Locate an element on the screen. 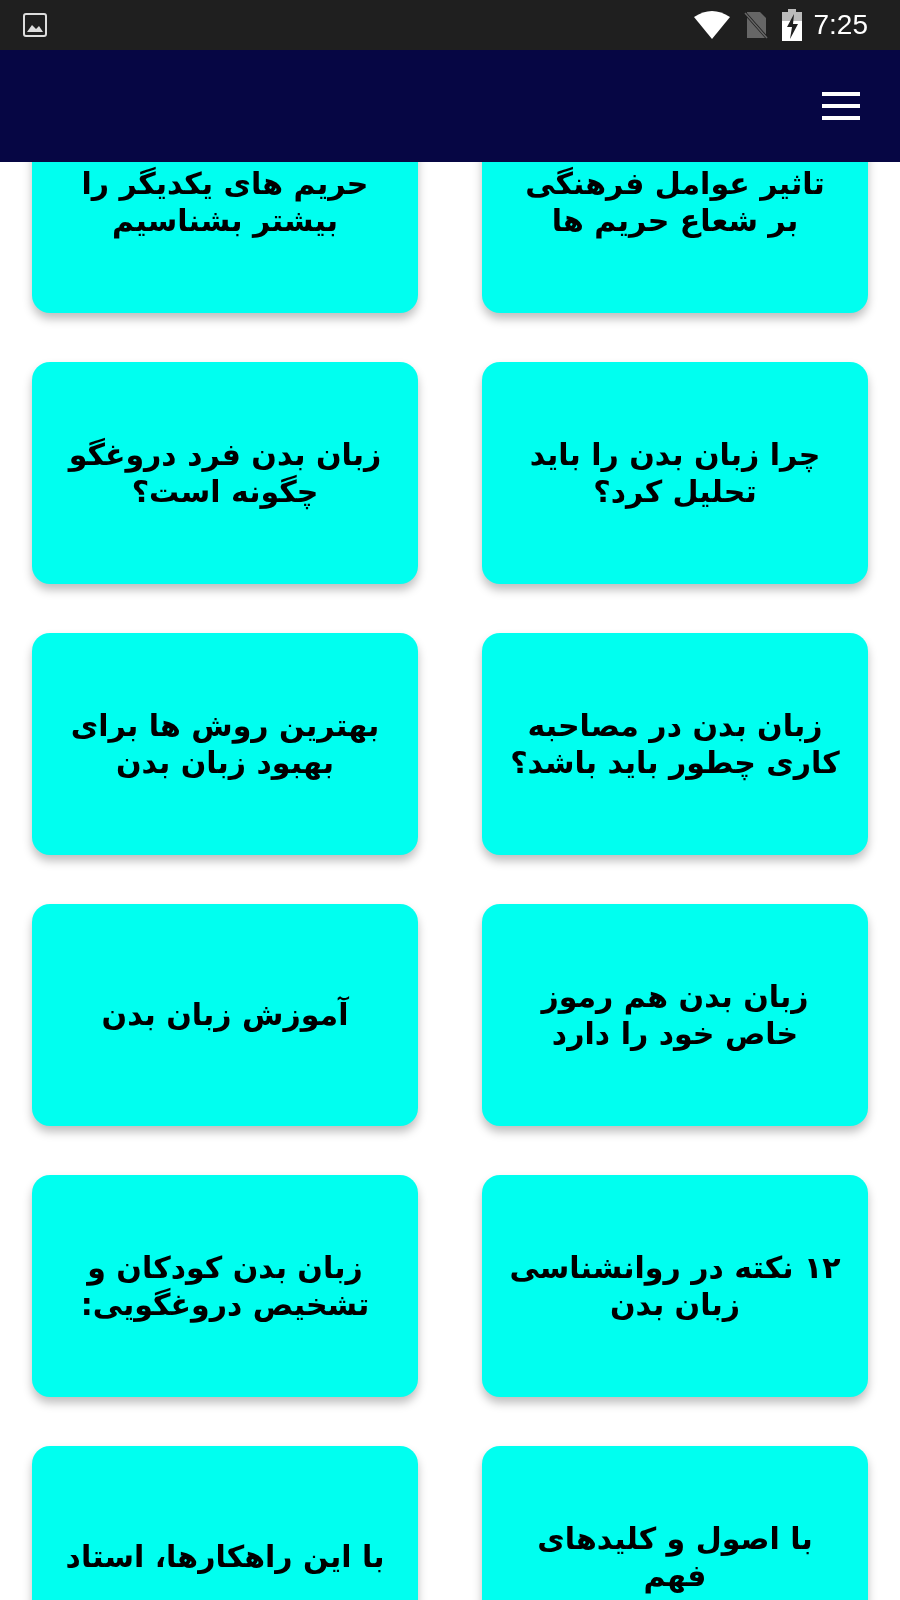 Image resolution: width=900 pixels, height=1600 pixels. card-title: تاثیر عوامل فرهنگی بر شعاع حریم ها is located at coordinates (675, 202).